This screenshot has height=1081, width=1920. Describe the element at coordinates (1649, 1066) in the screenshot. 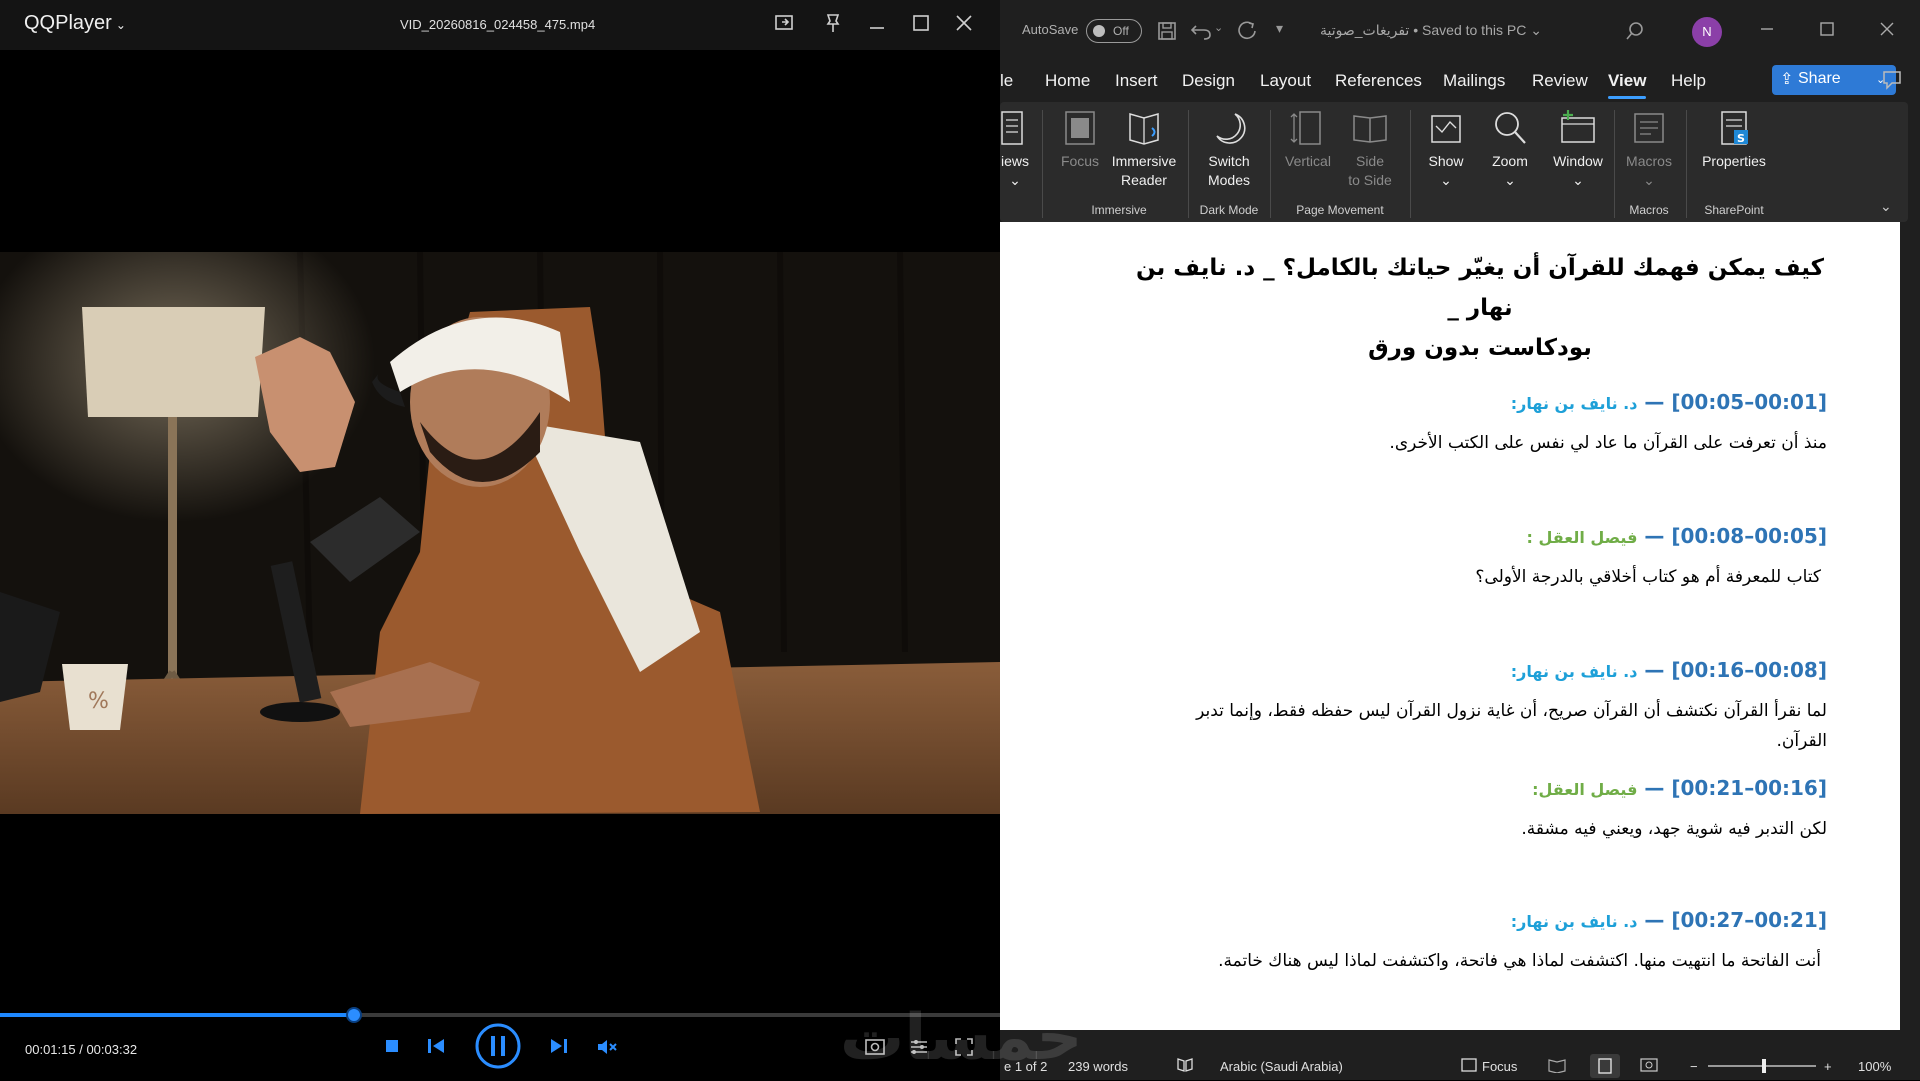

I see `web-layout-icon` at that location.